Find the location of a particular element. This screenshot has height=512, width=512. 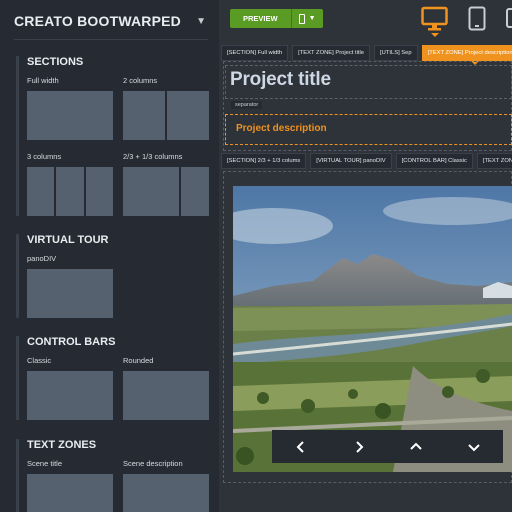

tab-section-2-3-1-3: [SECTION] 2/3 + 1/3 colums is located at coordinates (264, 161).